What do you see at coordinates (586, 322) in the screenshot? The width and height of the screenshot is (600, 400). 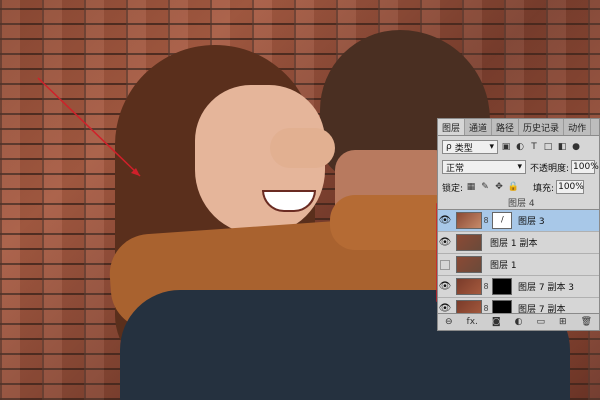 I see `trash-icon: 🗑` at bounding box center [586, 322].